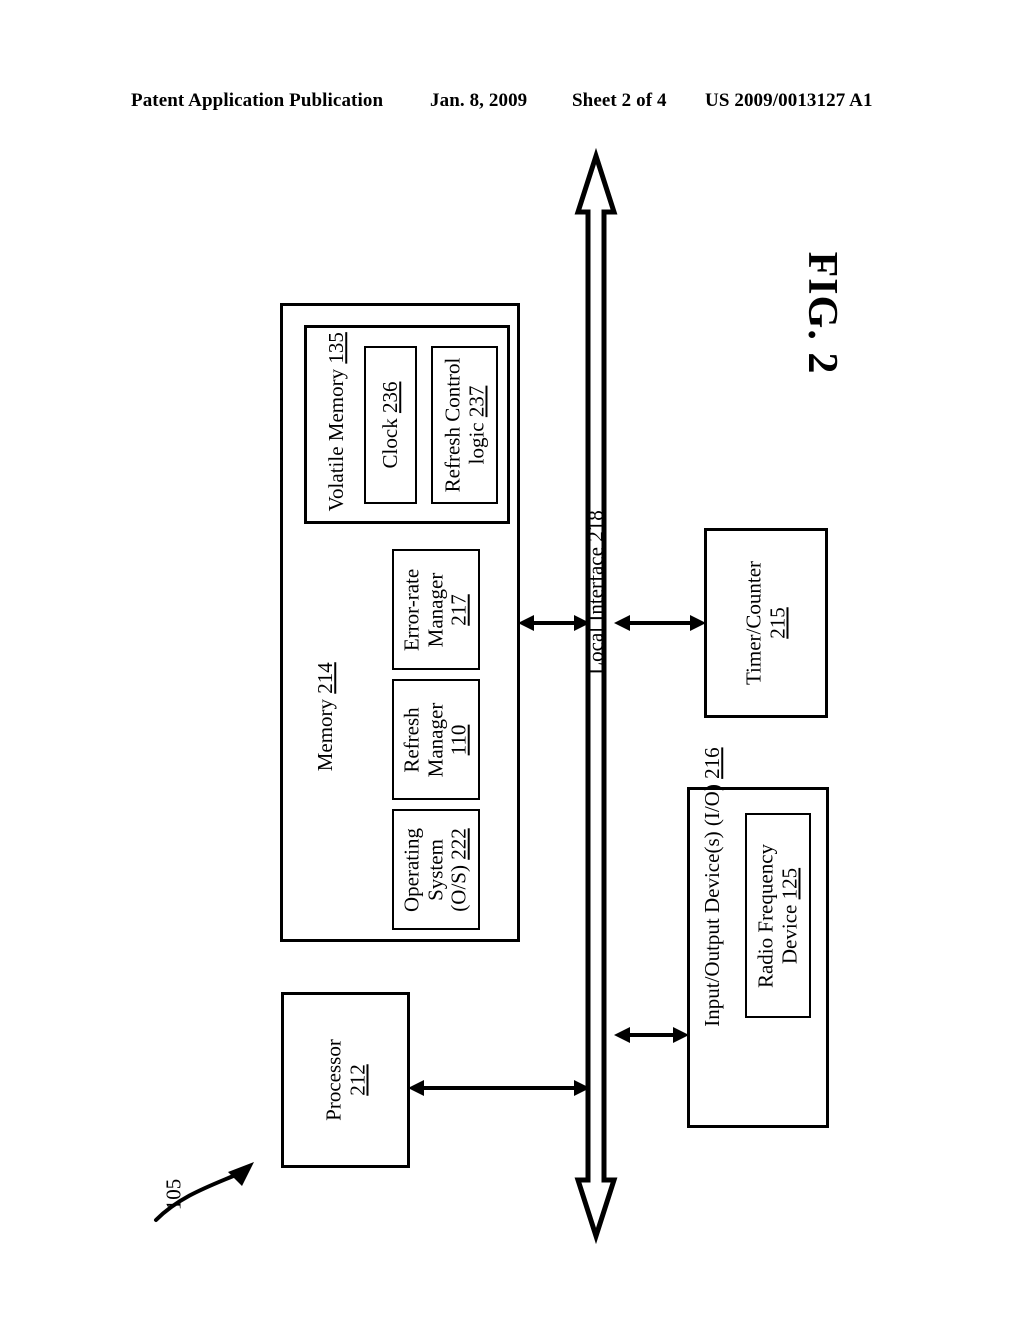 The height and width of the screenshot is (1320, 1024). I want to click on connector-bus-to-timer-counter, so click(660, 623).